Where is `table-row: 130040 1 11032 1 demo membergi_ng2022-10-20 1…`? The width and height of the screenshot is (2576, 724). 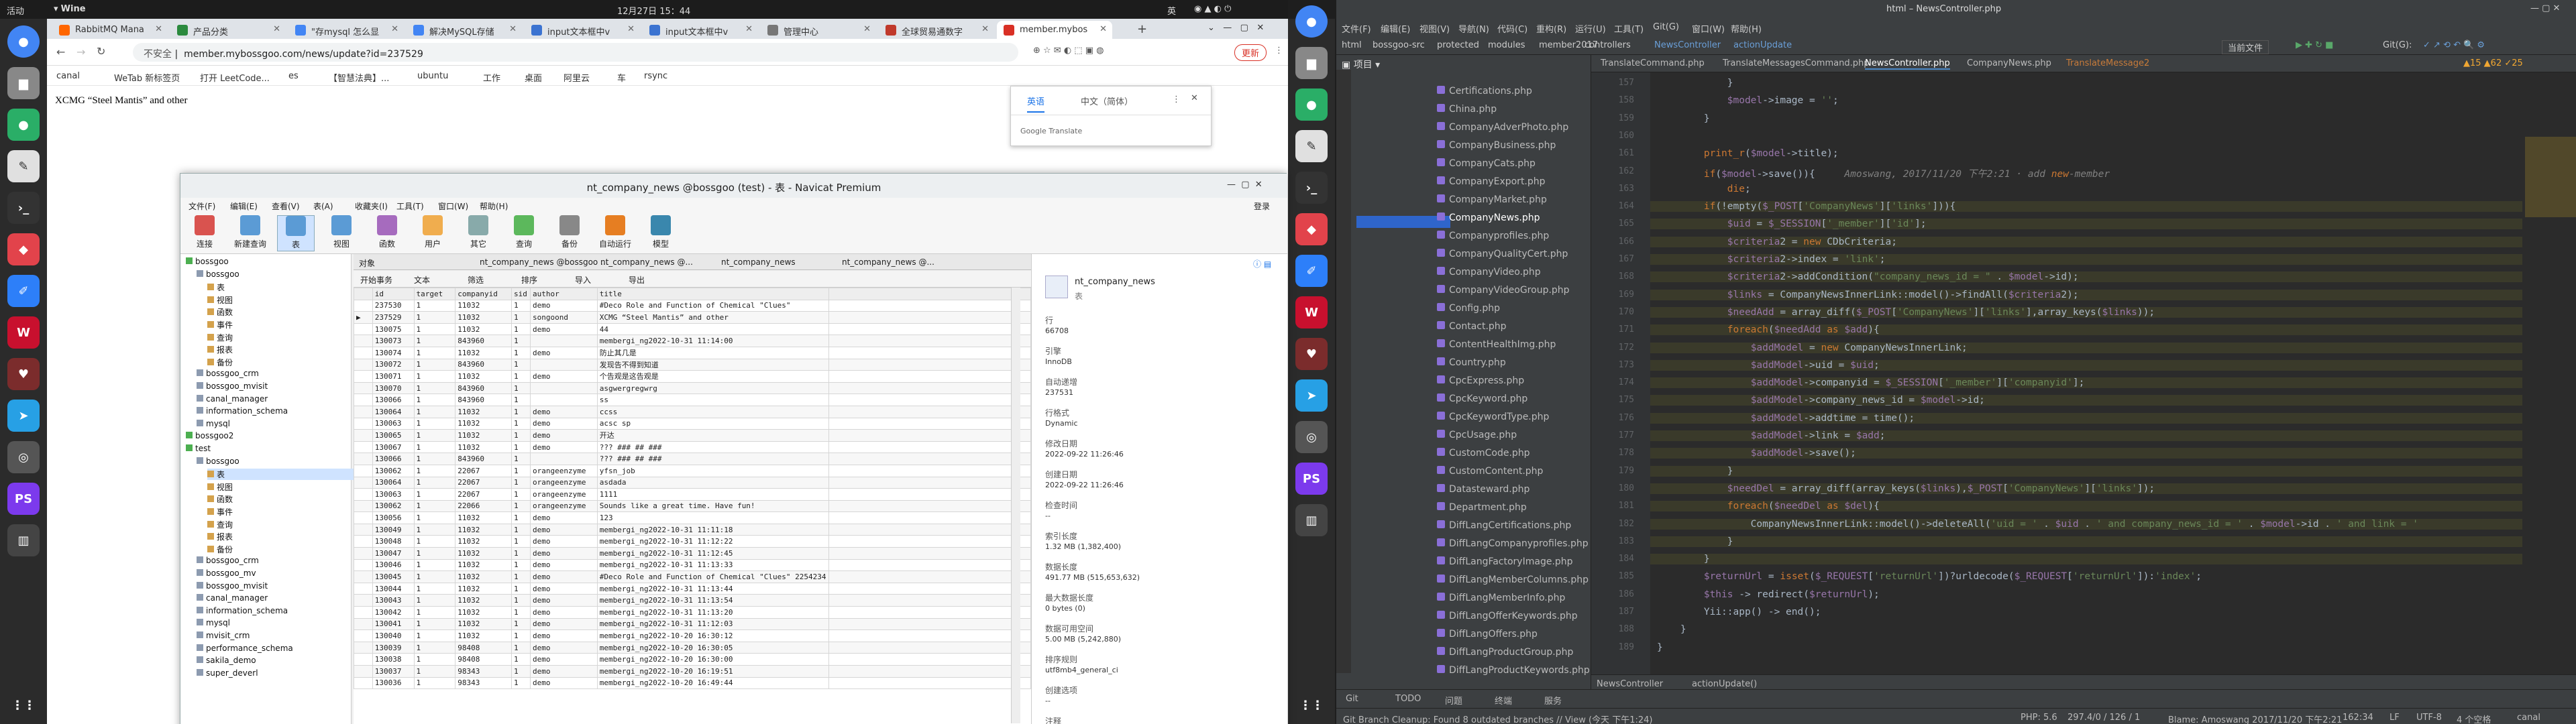
table-row: 130040 1 11032 1 demo membergi_ng2022-10-20 1… is located at coordinates (693, 635).